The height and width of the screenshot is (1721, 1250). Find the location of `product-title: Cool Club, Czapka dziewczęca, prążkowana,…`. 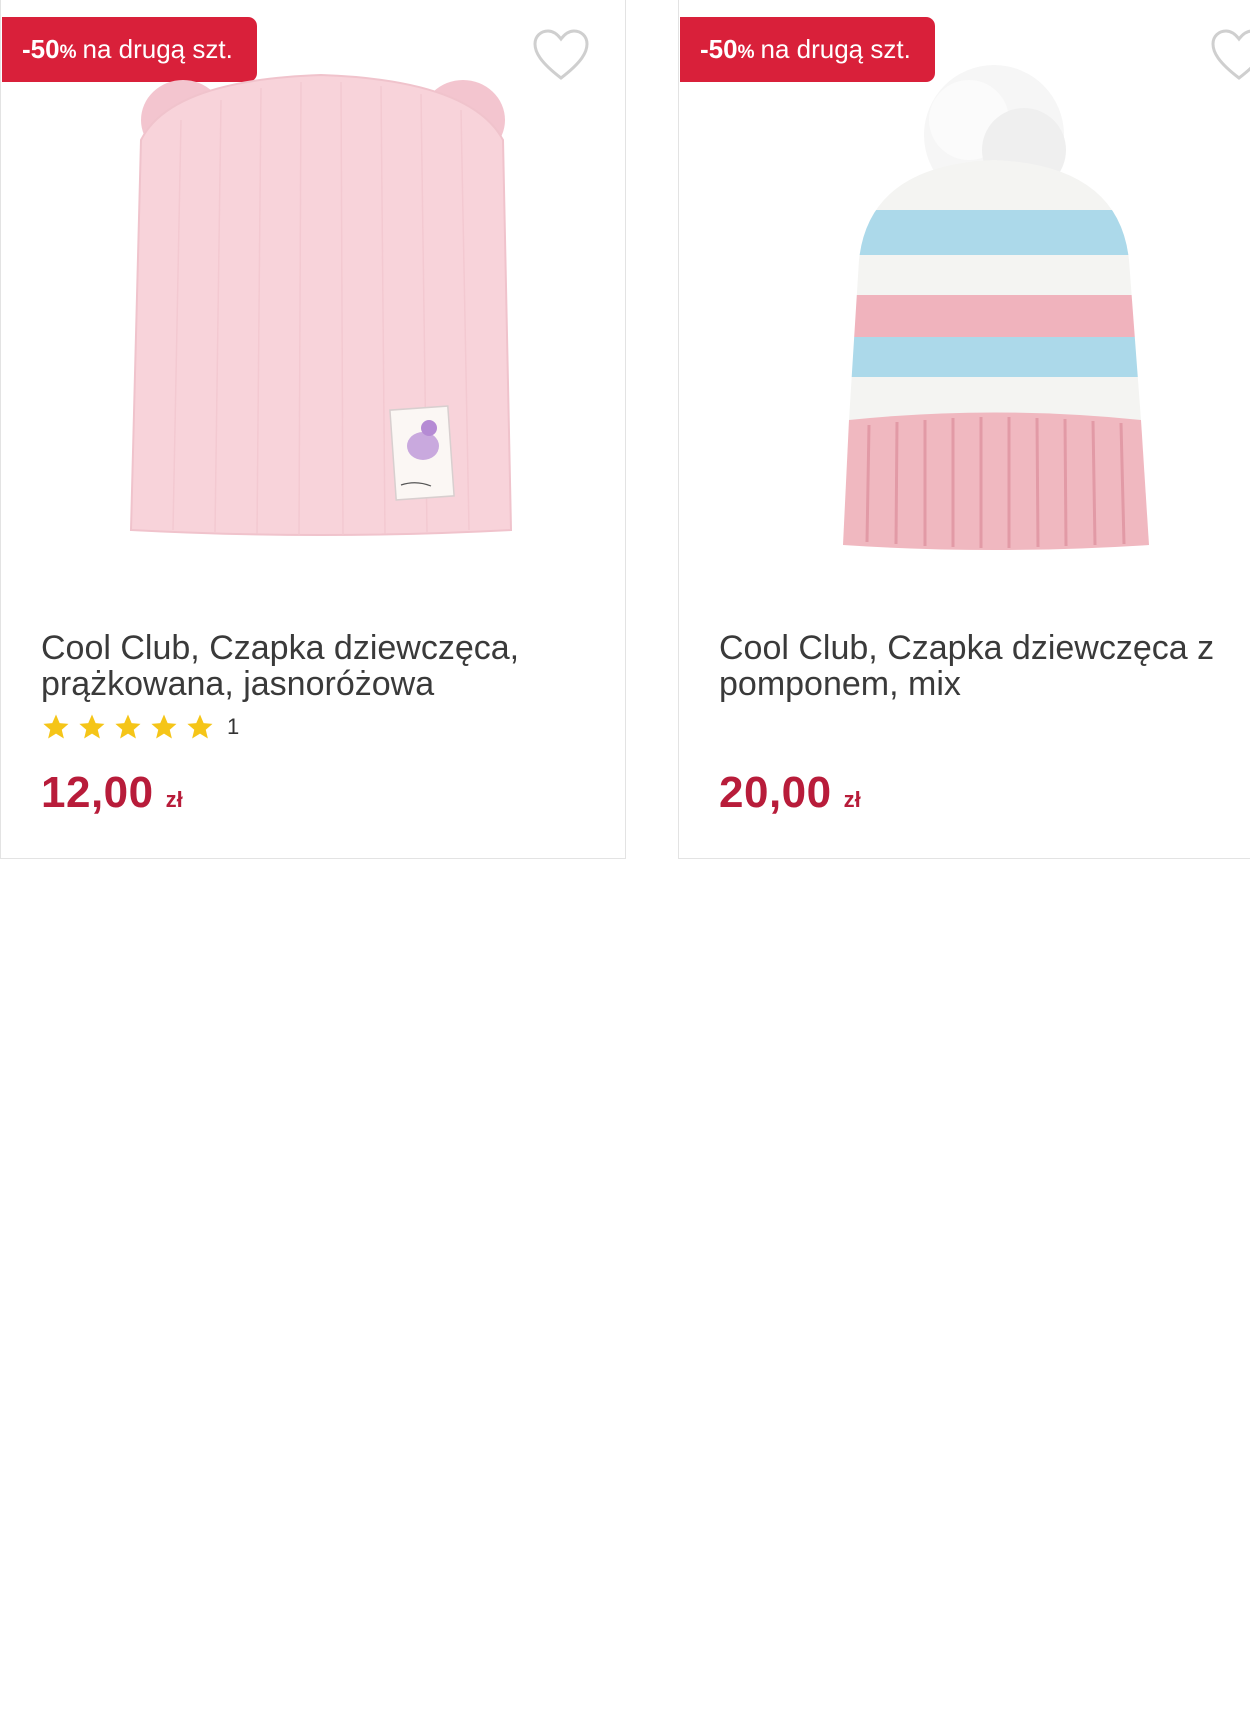

product-title: Cool Club, Czapka dziewczęca, prążkowana,… is located at coordinates (321, 666).